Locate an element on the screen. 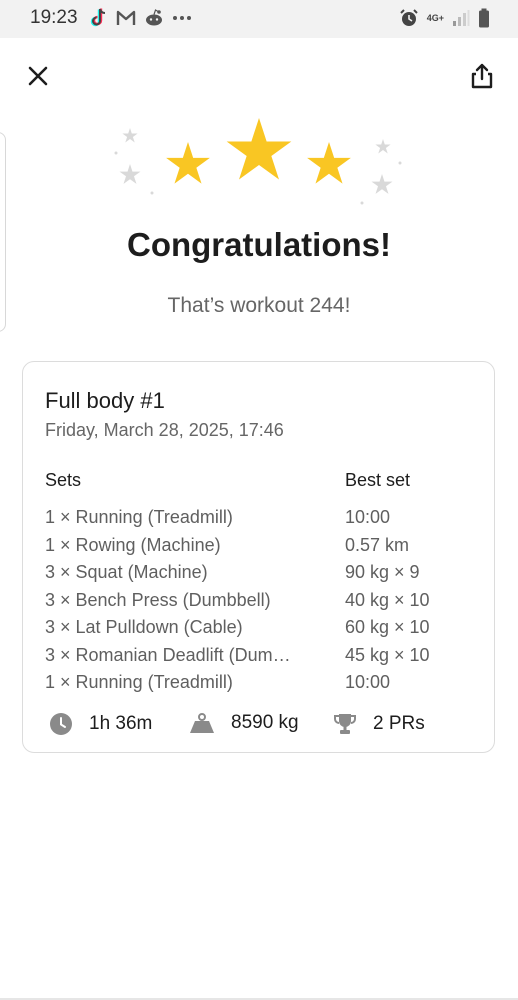 This screenshot has height=1000, width=518. status-bar: 19:23 4G+ is located at coordinates (259, 19).